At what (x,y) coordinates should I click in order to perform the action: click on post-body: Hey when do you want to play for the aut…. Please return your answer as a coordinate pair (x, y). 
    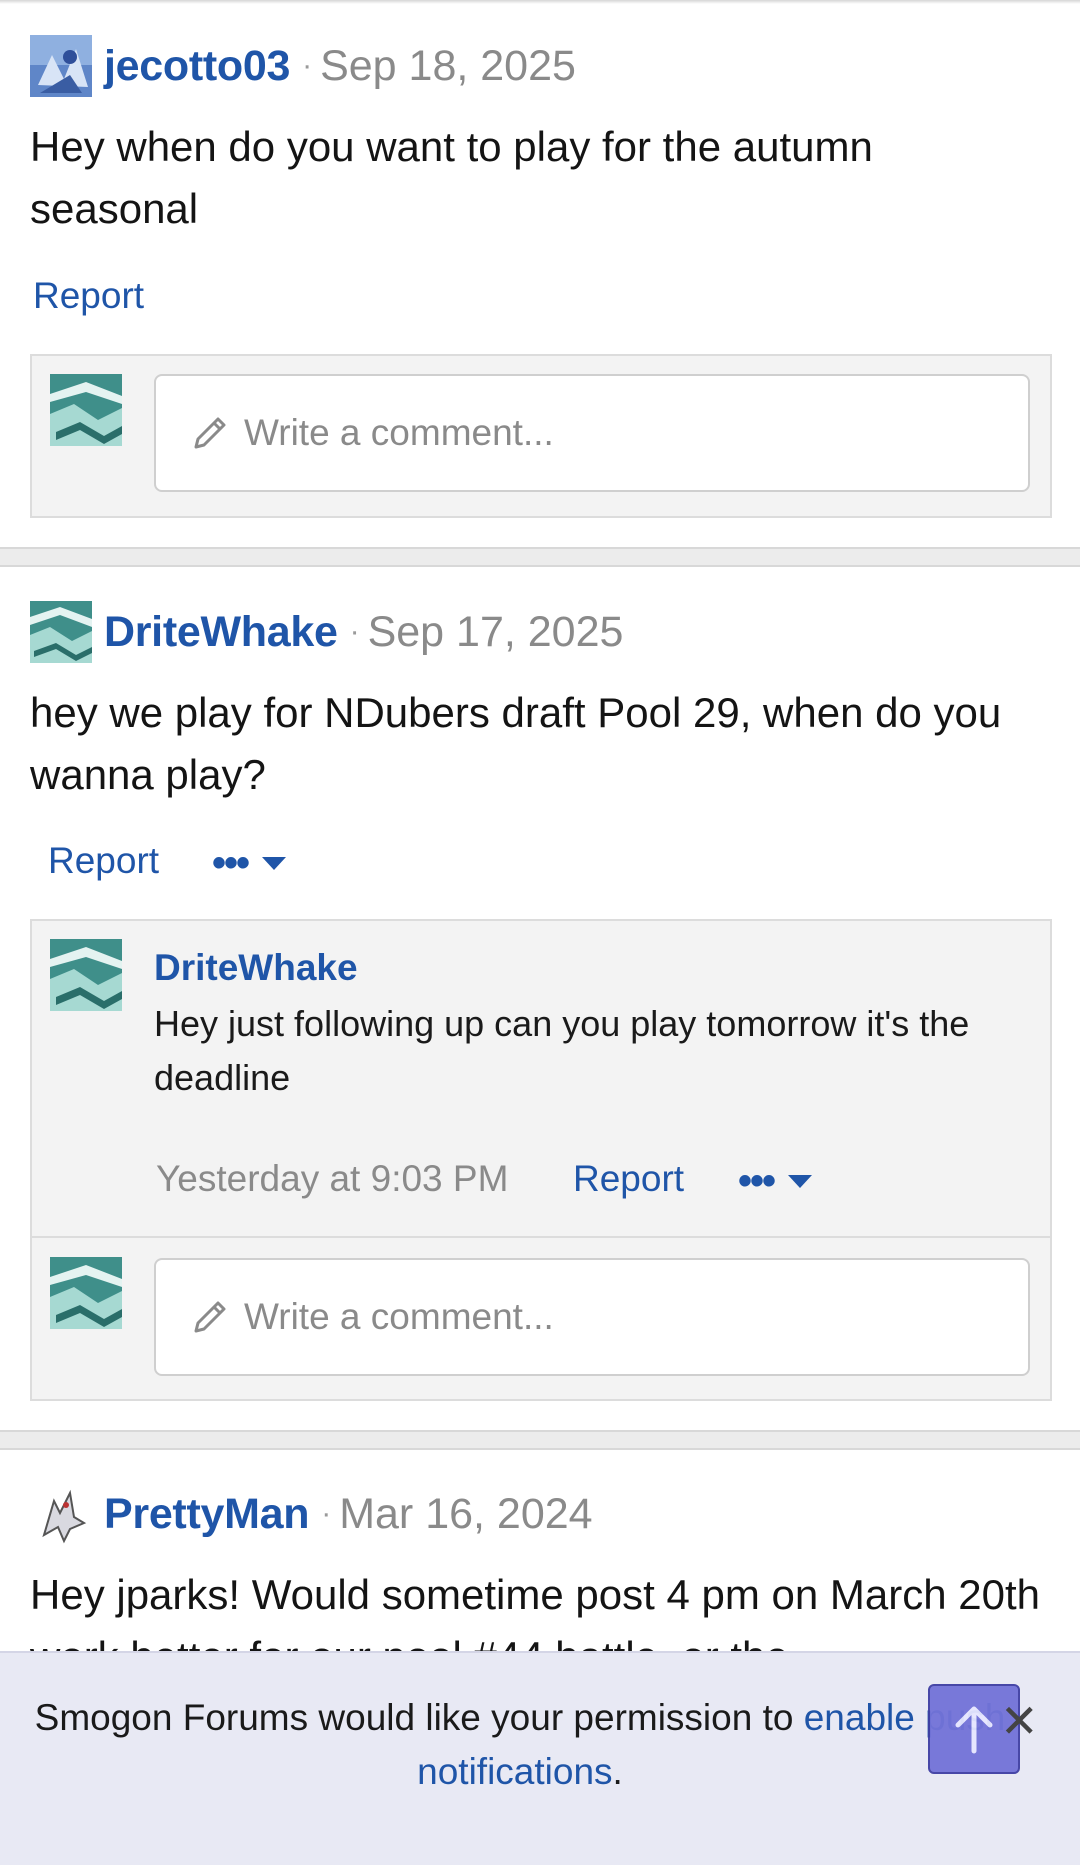
    Looking at the image, I should click on (451, 177).